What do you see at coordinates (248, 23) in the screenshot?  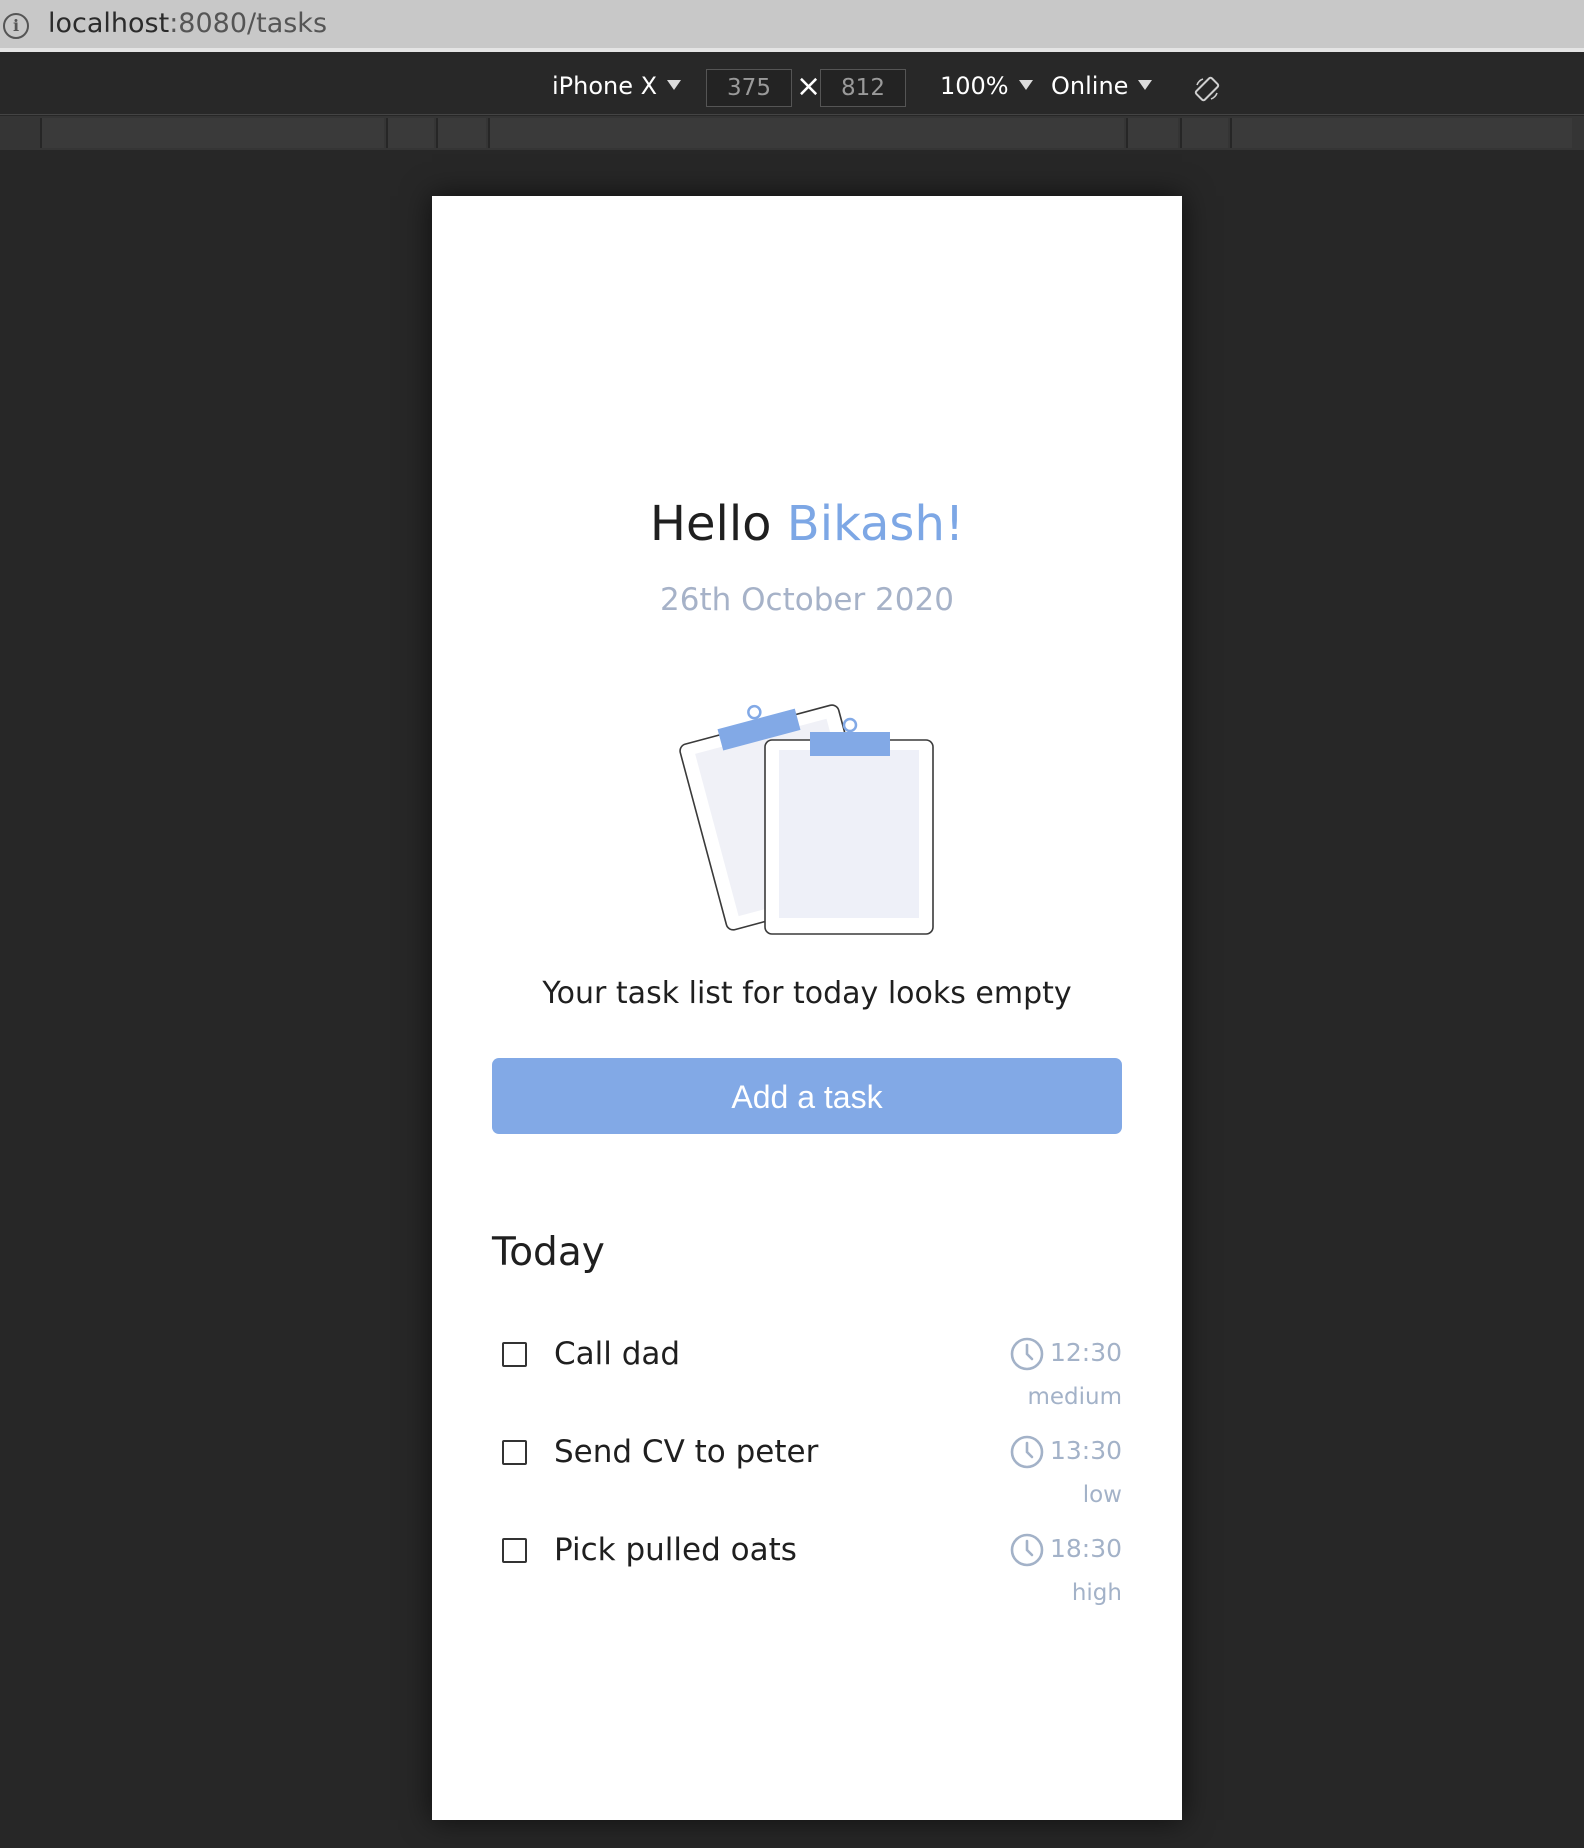 I see `url-path: :8080/tasks` at bounding box center [248, 23].